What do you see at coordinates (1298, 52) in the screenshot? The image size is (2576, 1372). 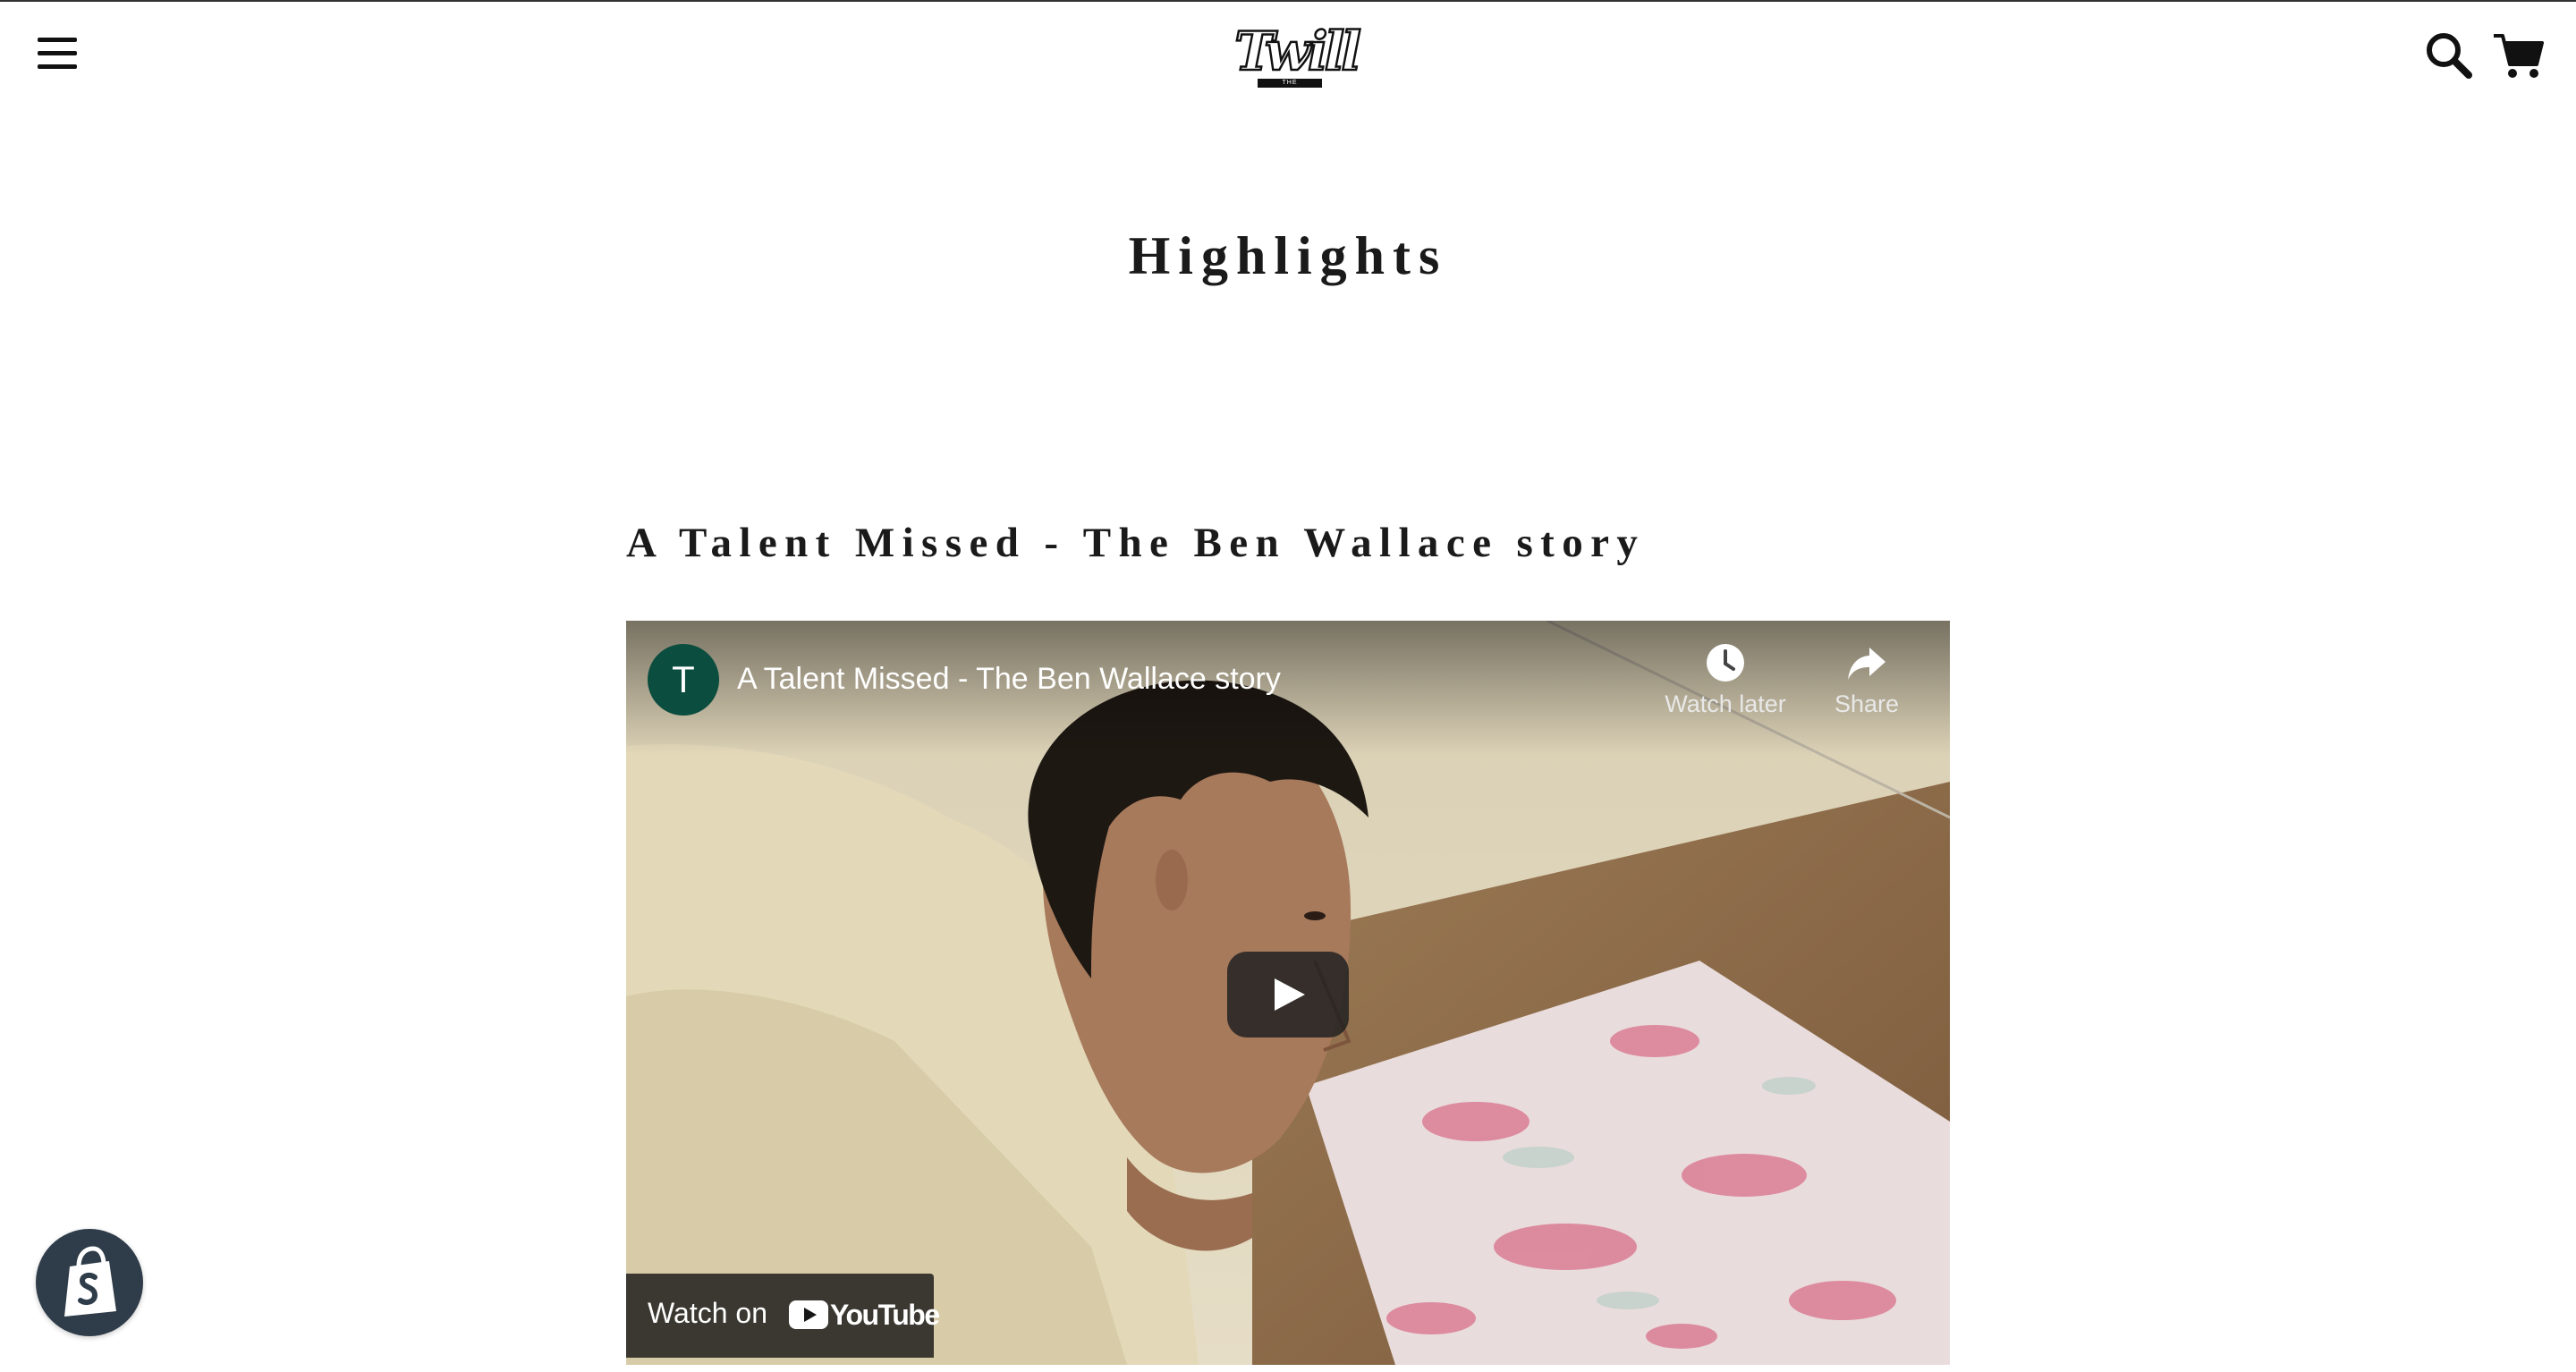 I see `logo-wordmark: Twill` at bounding box center [1298, 52].